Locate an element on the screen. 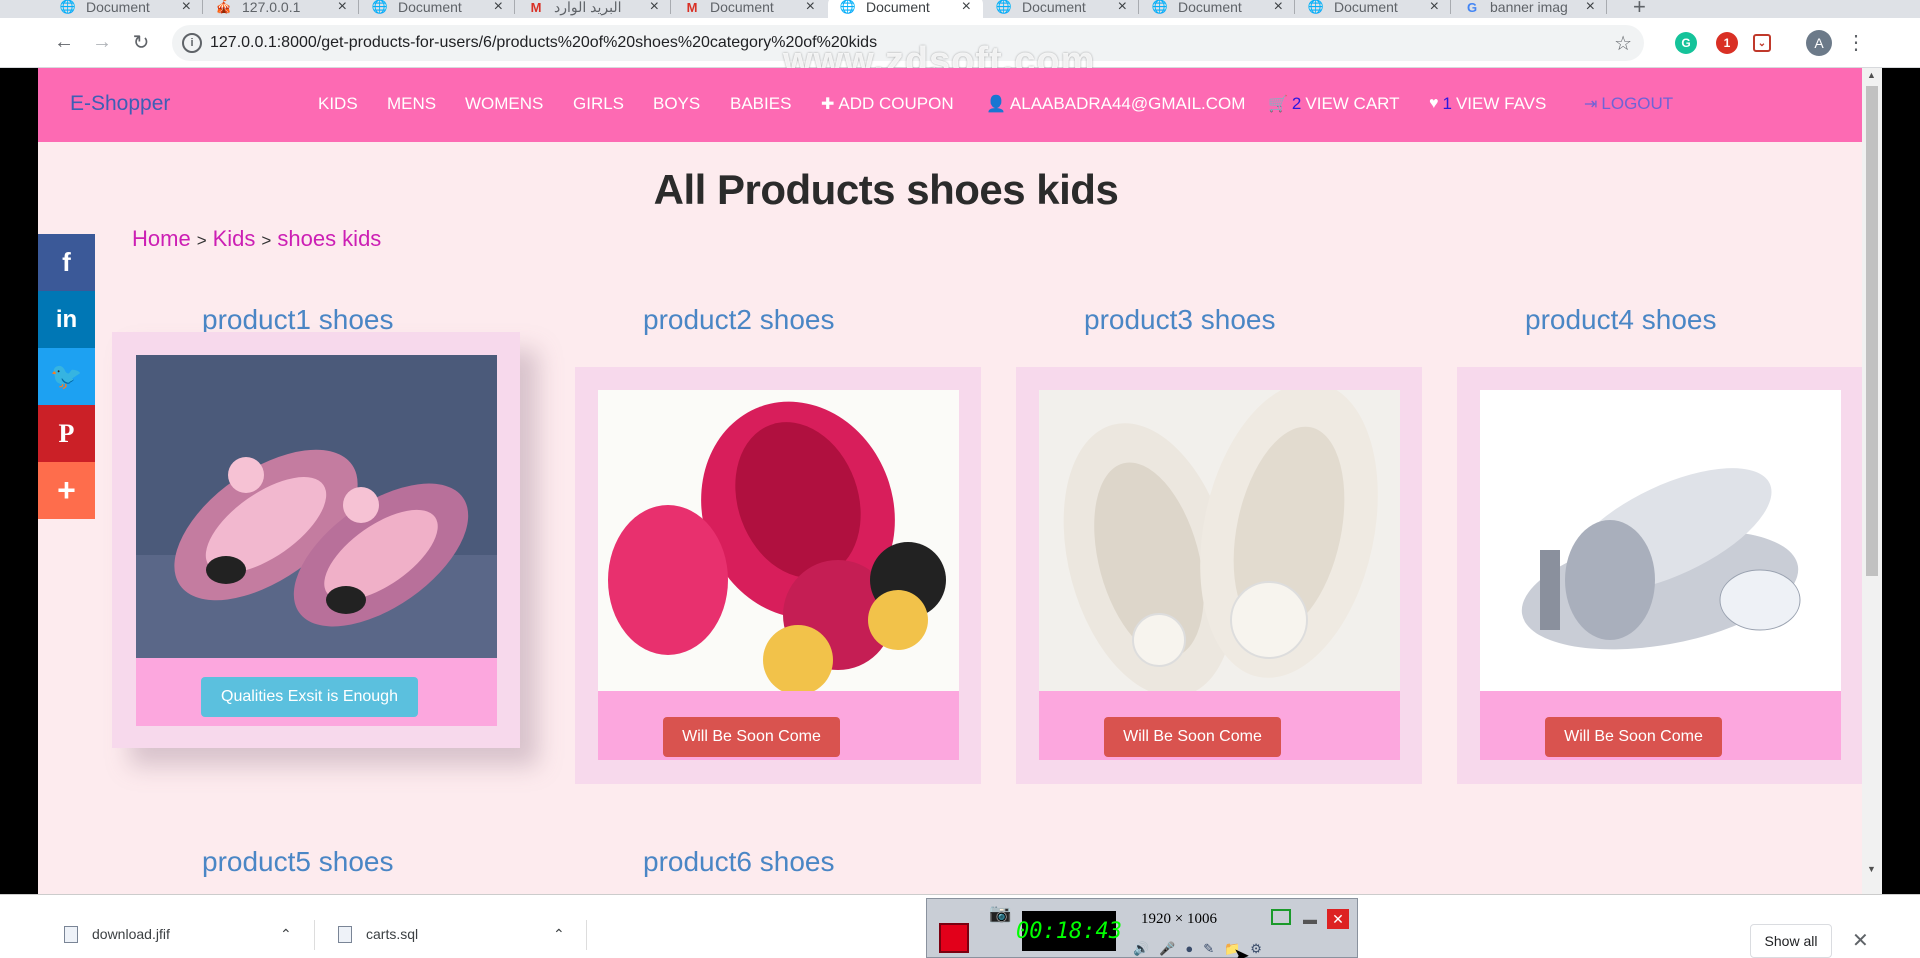  browser-tab-active: 🌐 Document × is located at coordinates (905, 9).